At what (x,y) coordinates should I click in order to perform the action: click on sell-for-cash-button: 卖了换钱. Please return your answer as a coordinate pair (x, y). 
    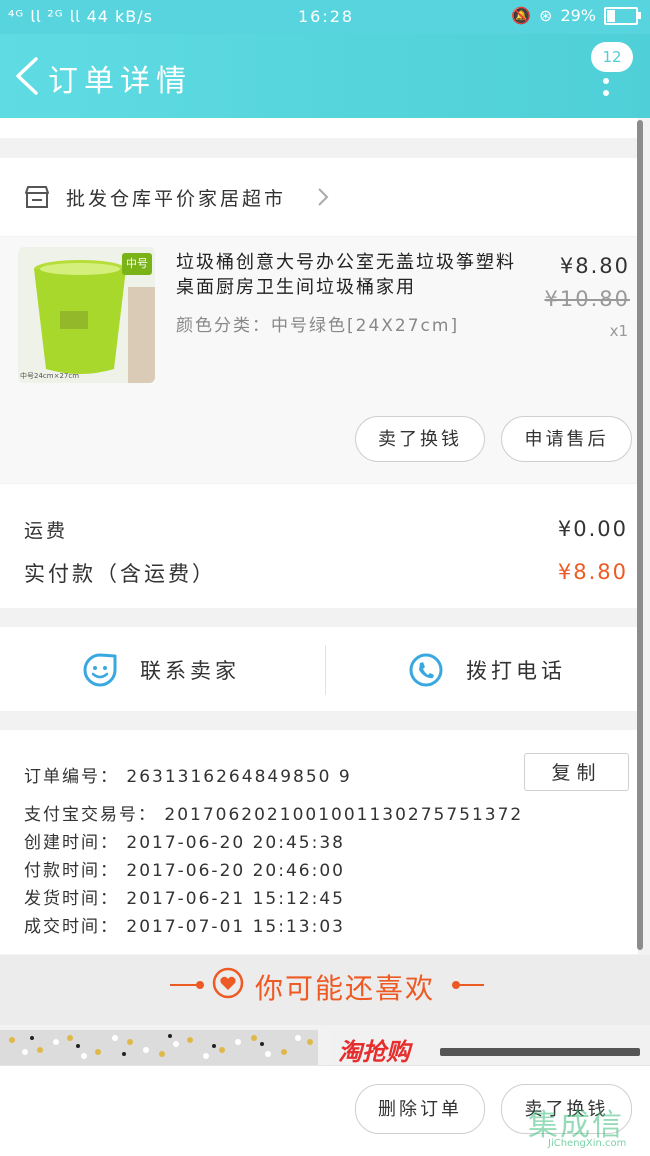
    Looking at the image, I should click on (420, 439).